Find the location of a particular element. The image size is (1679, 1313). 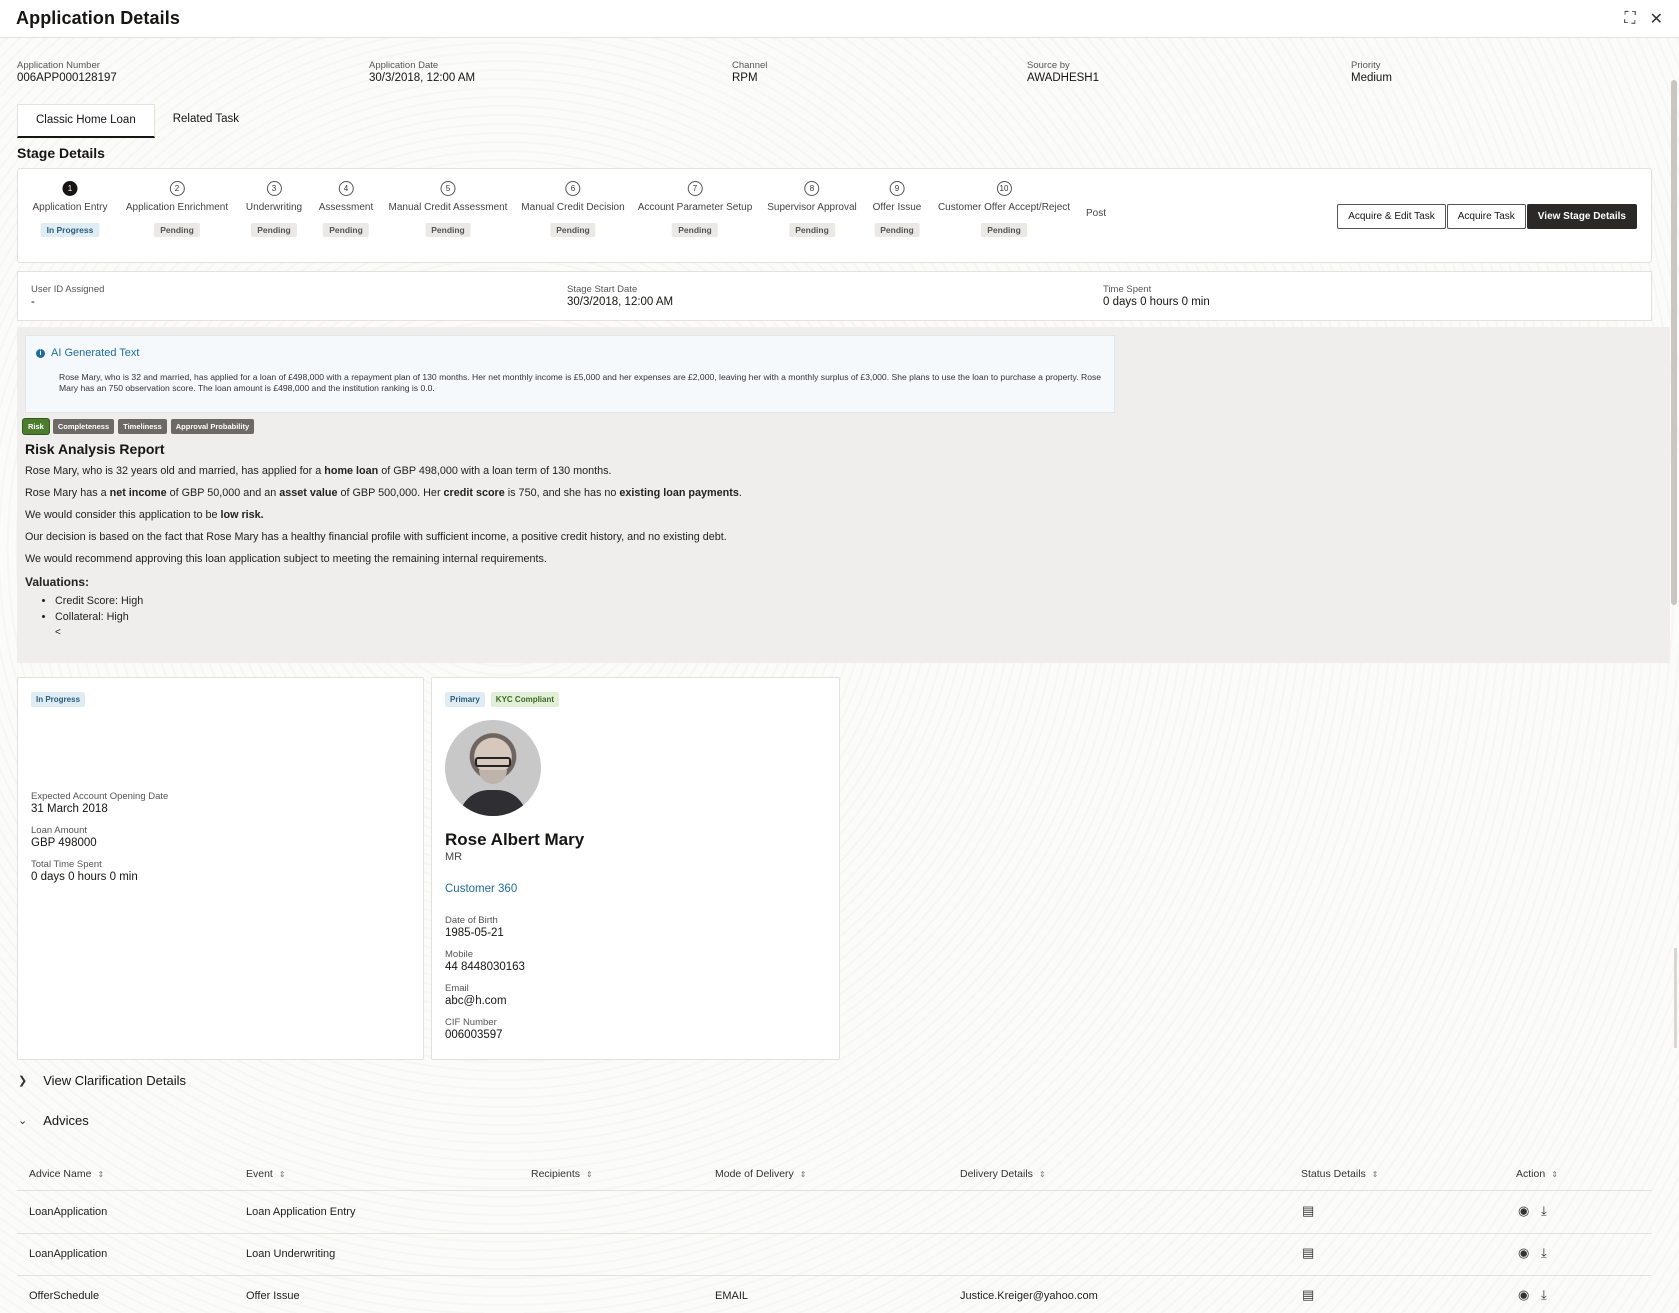

kyc-badge: KYC Compliant is located at coordinates (525, 699).